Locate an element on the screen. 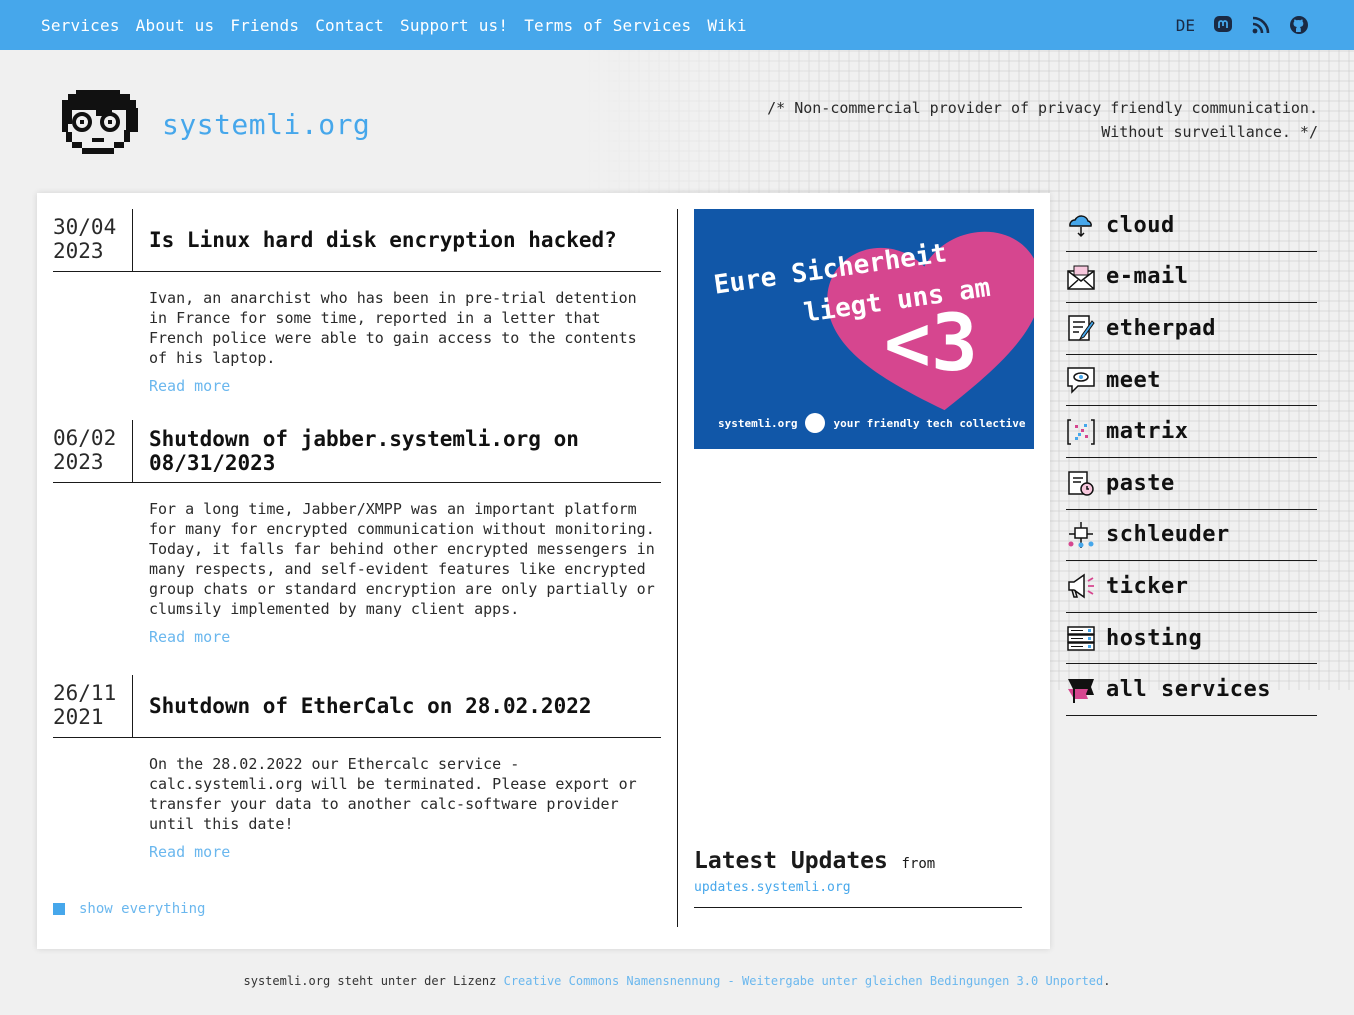 The image size is (1354, 1015). service-schleuder: schleuder is located at coordinates (1191, 536).